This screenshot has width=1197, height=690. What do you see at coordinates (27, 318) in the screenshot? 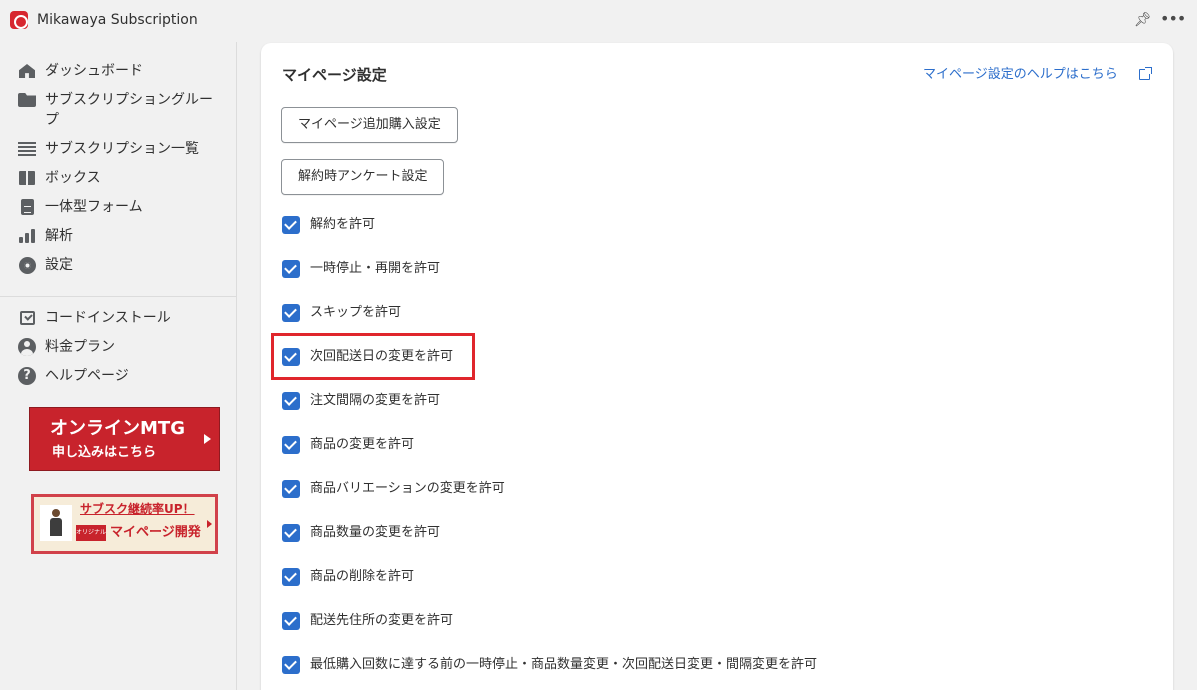
I see `install-icon` at bounding box center [27, 318].